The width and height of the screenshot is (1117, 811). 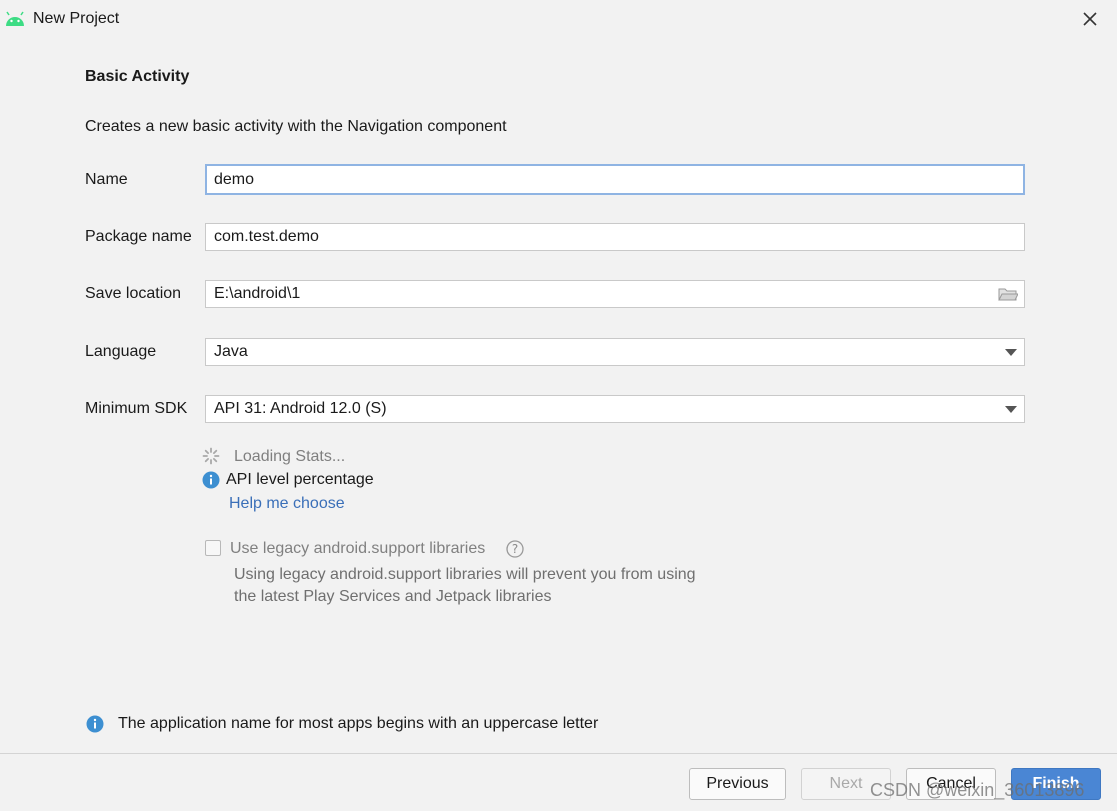 I want to click on help-me-choose-link: Help me choose, so click(x=287, y=504).